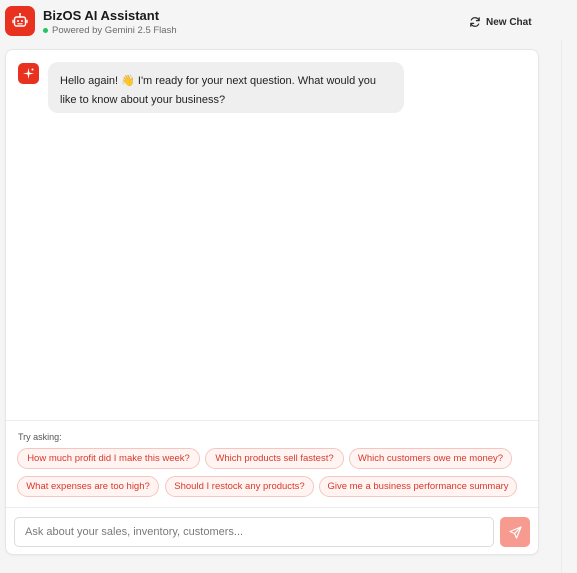 The image size is (577, 573). What do you see at coordinates (509, 22) in the screenshot?
I see `new-chat-label: New Chat` at bounding box center [509, 22].